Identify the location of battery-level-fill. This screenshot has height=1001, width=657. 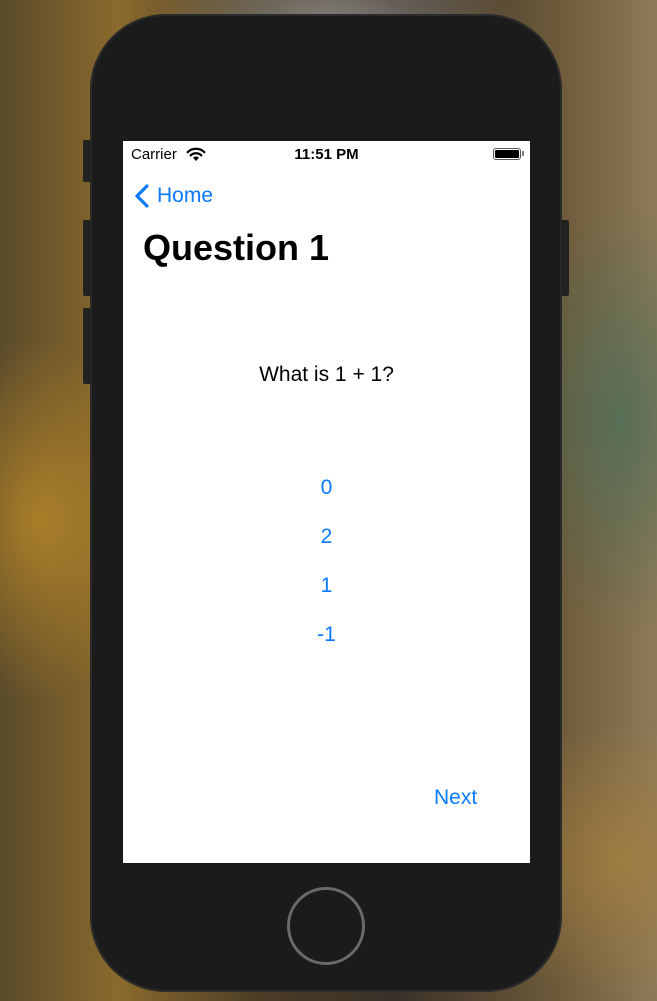
(507, 154).